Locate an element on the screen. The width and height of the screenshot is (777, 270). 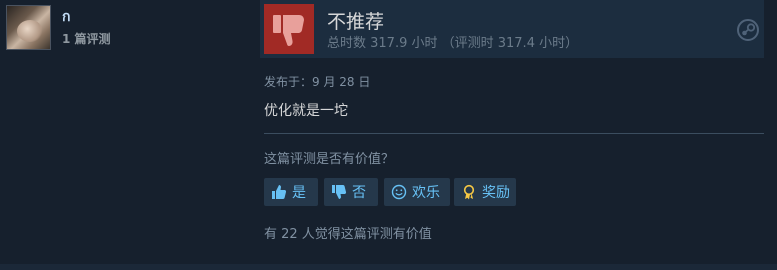
award-ribbon-icon is located at coordinates (469, 192).